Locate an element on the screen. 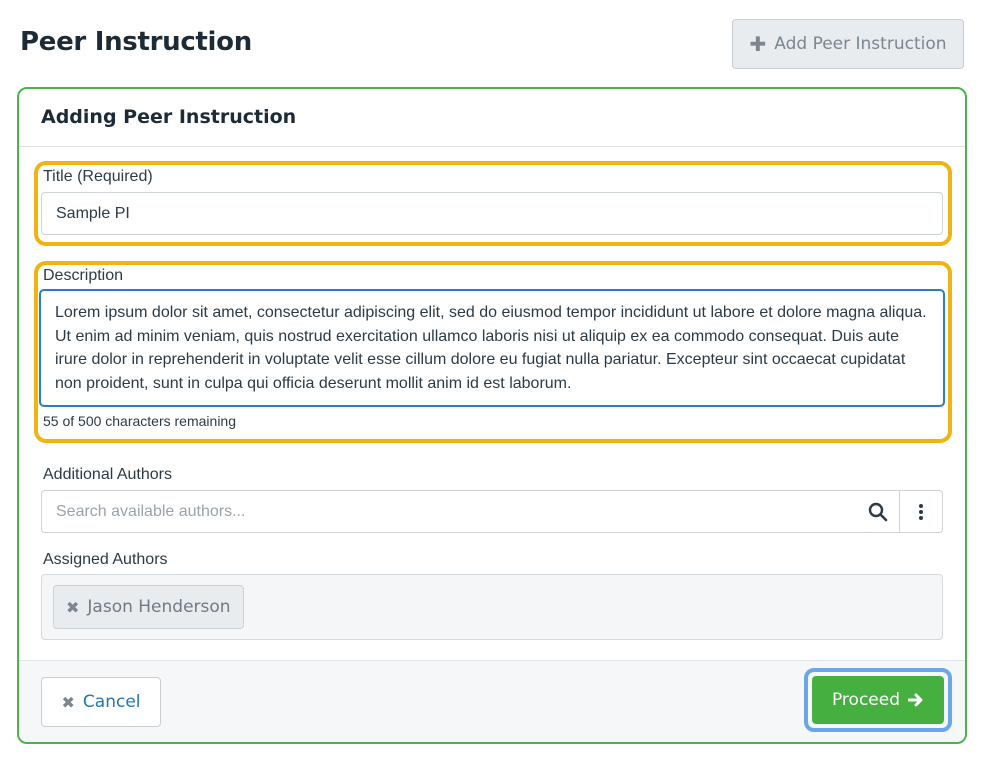 The height and width of the screenshot is (758, 982). page-title: Peer Instruction is located at coordinates (136, 42).